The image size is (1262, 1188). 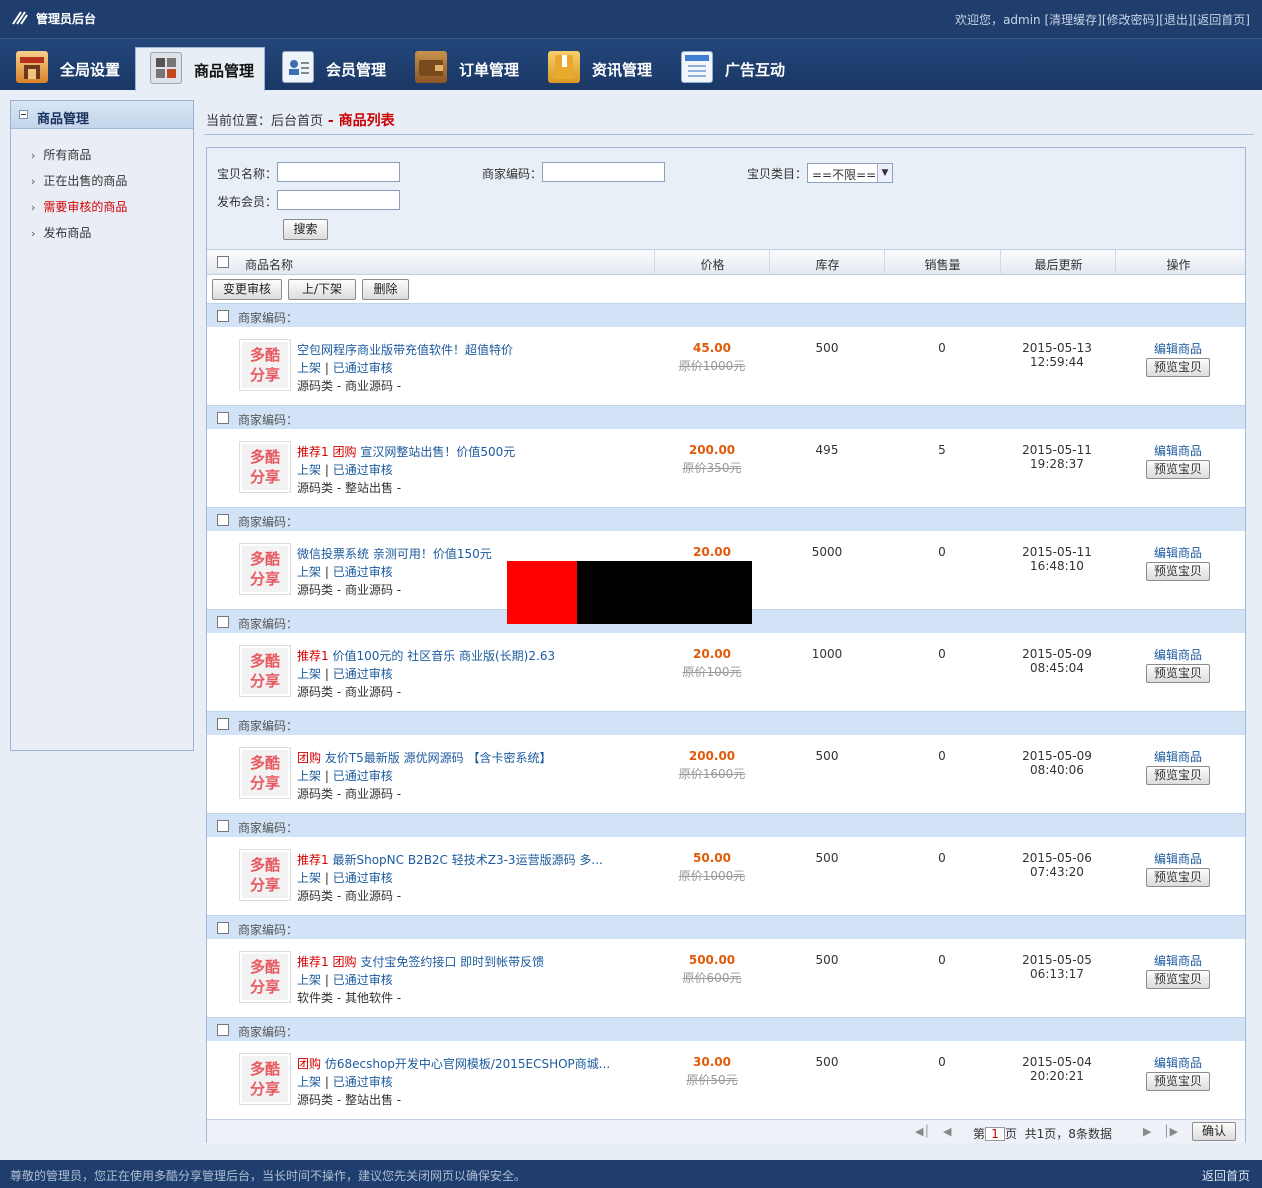 I want to click on tab-goods-management: 商品管理, so click(x=200, y=69).